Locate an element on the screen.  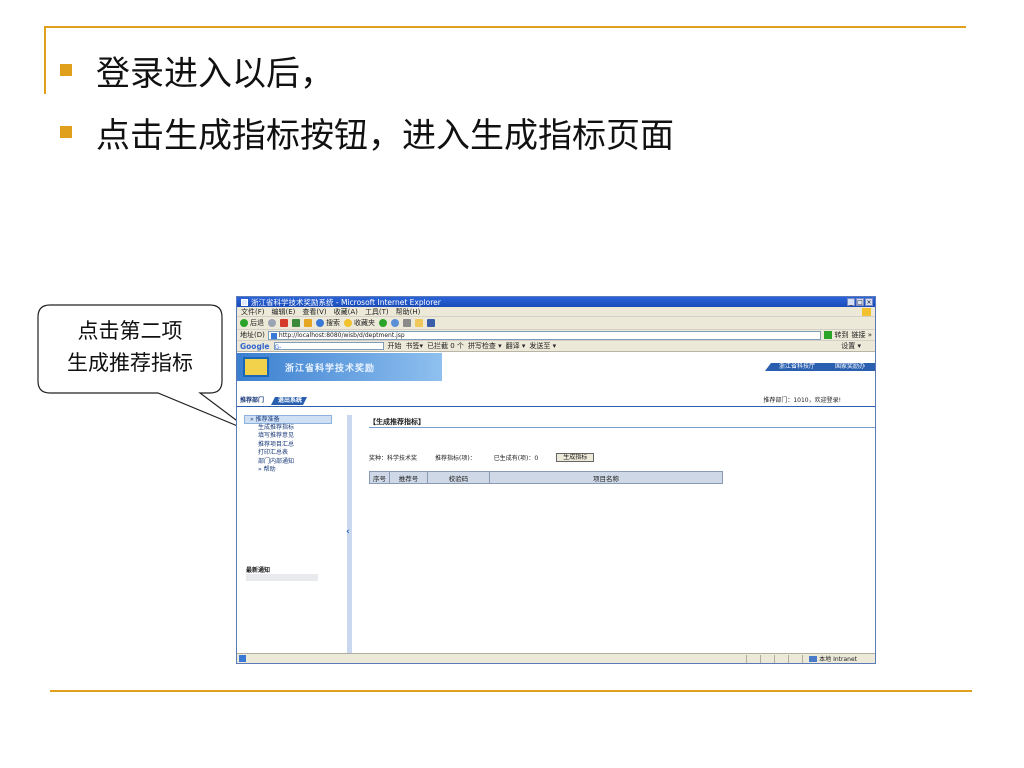
search-icon is located at coordinates (320, 323).